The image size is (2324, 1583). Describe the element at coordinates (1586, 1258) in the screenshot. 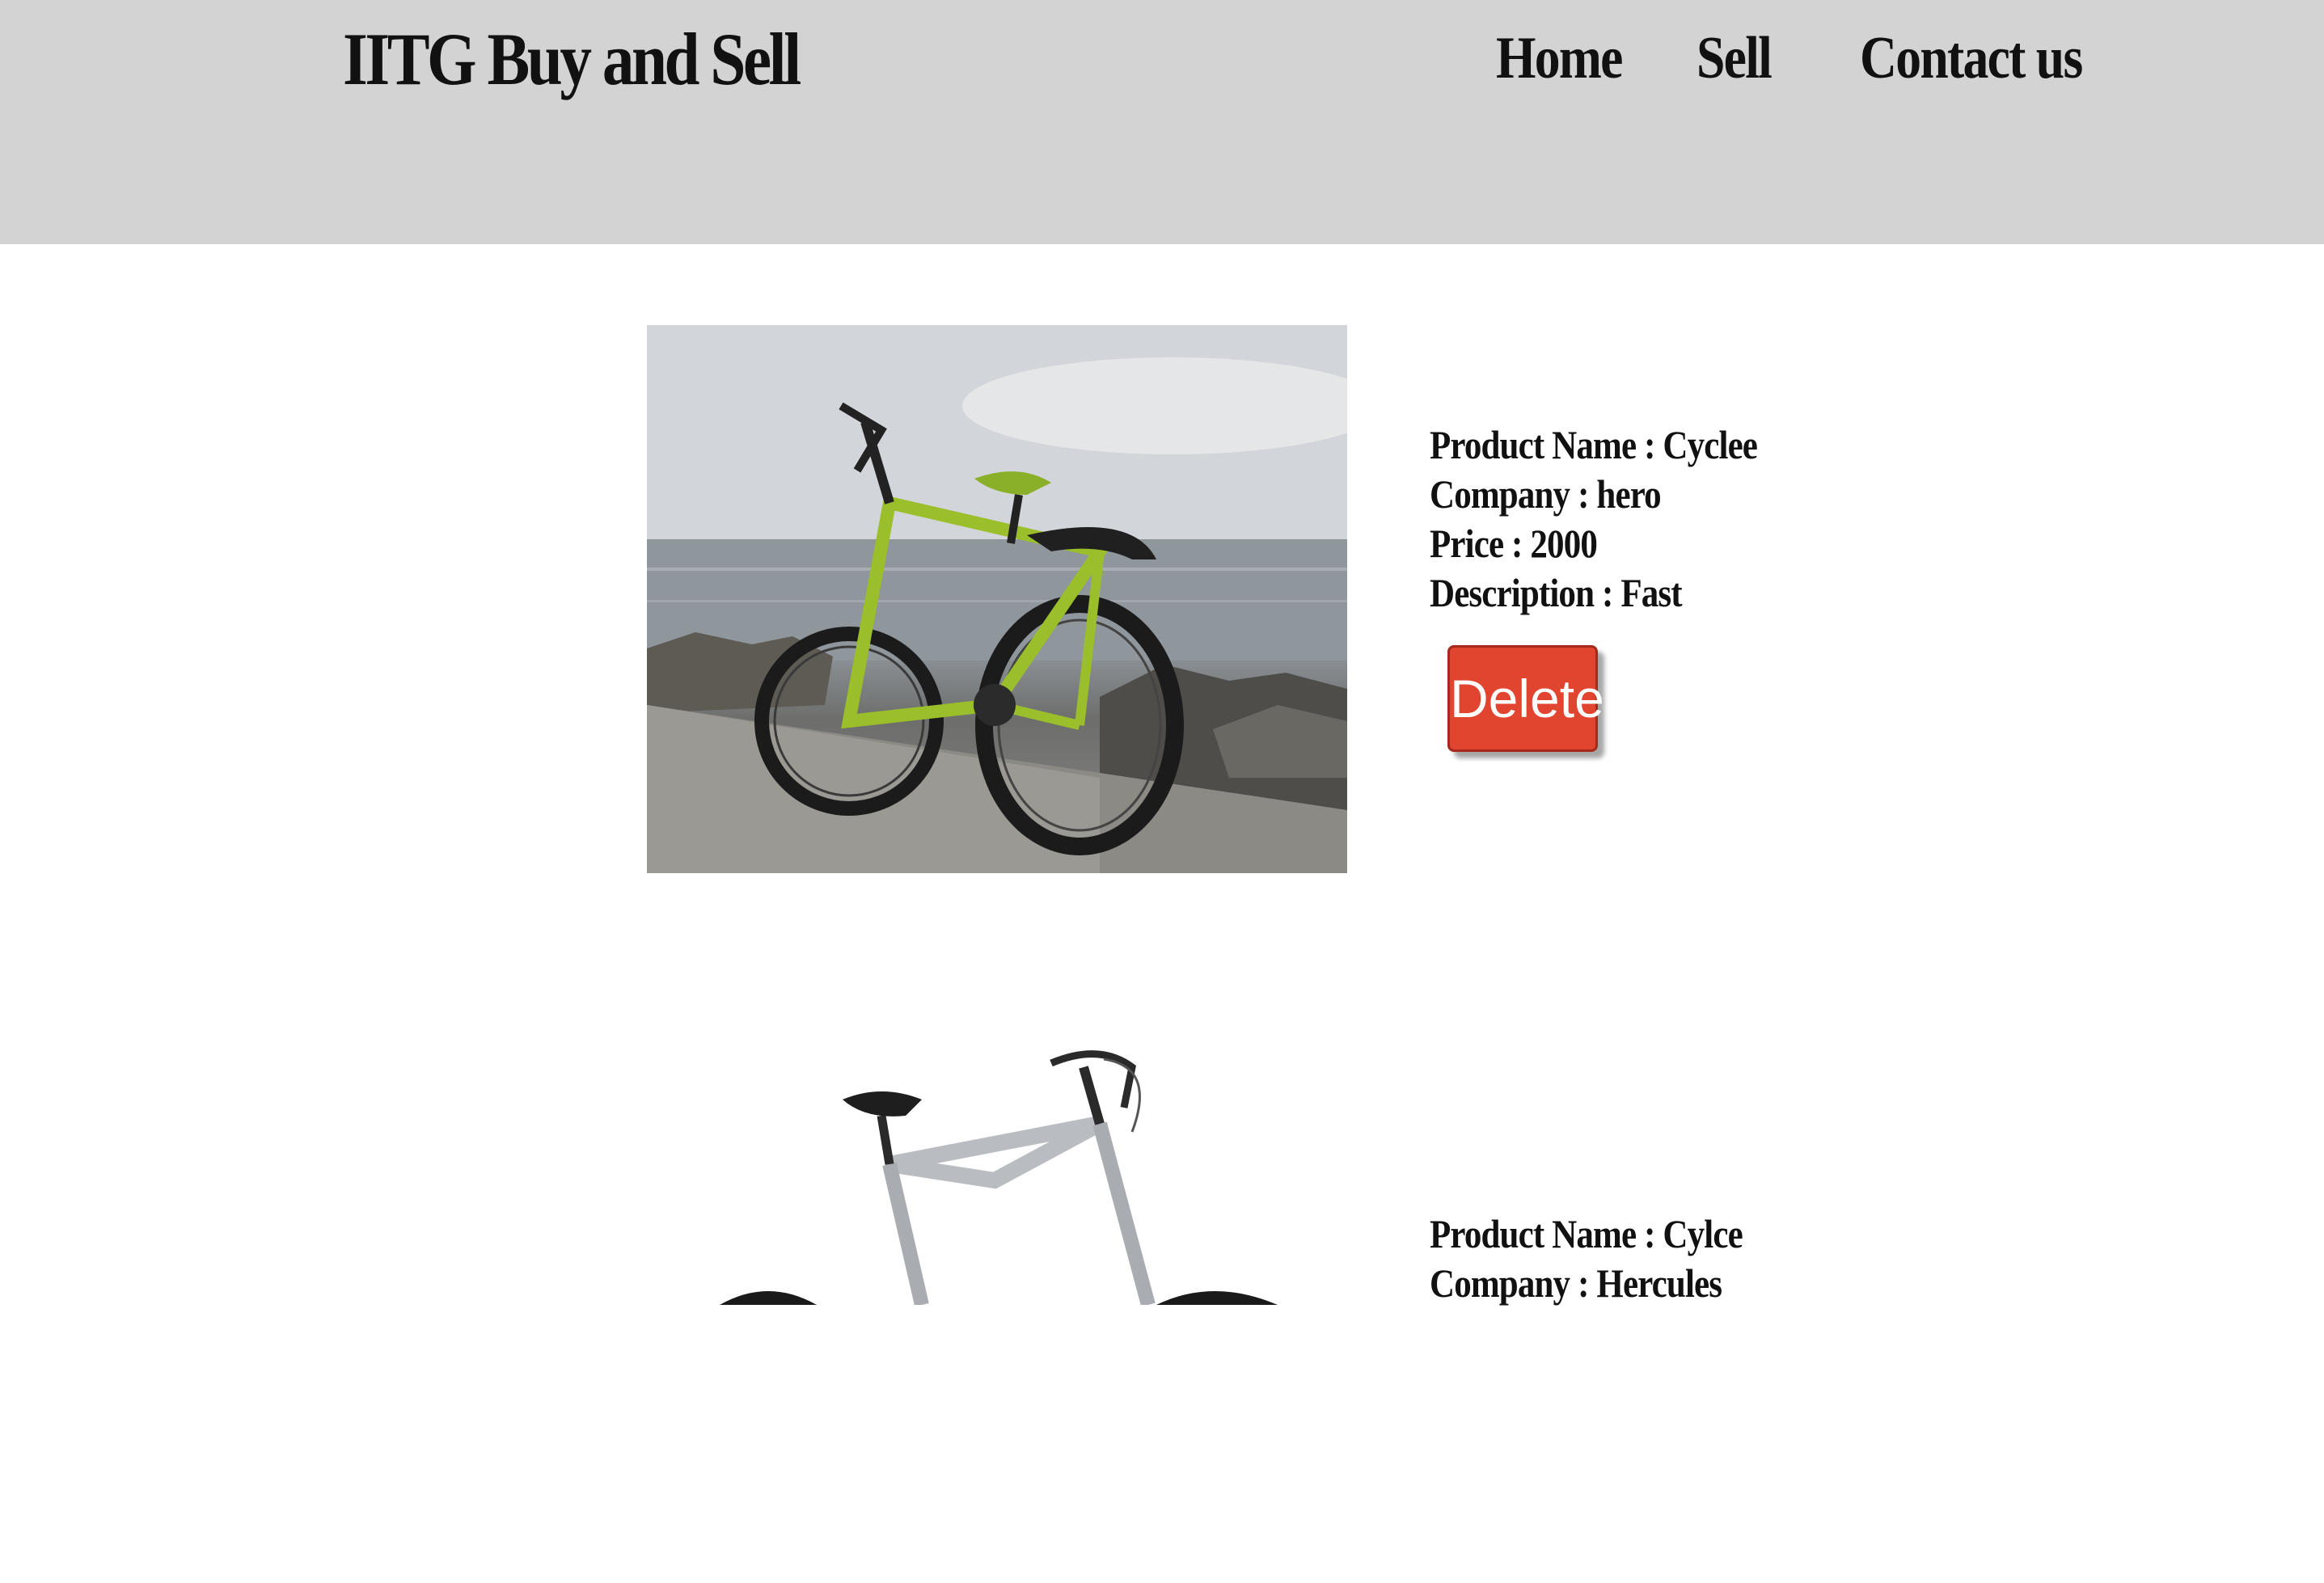

I see `product-details: Product Name : Cylce Company : Hercules` at that location.